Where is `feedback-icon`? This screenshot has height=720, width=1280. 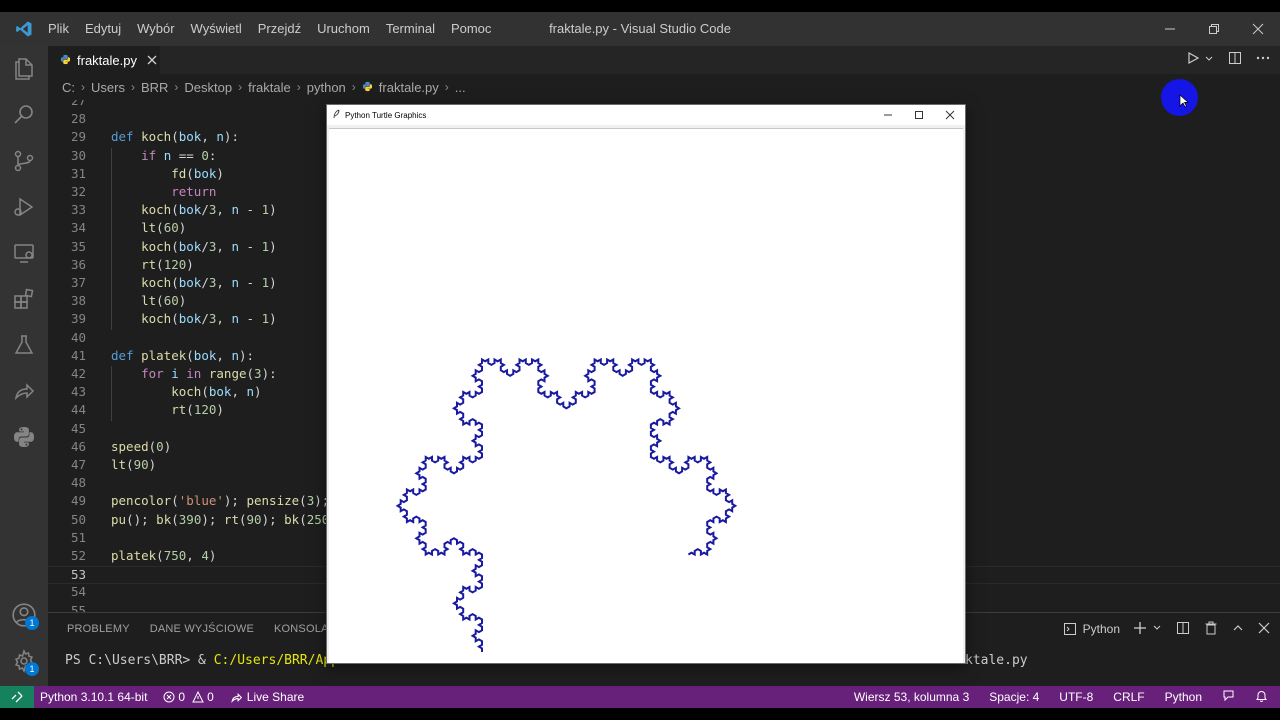
feedback-icon is located at coordinates (1228, 697).